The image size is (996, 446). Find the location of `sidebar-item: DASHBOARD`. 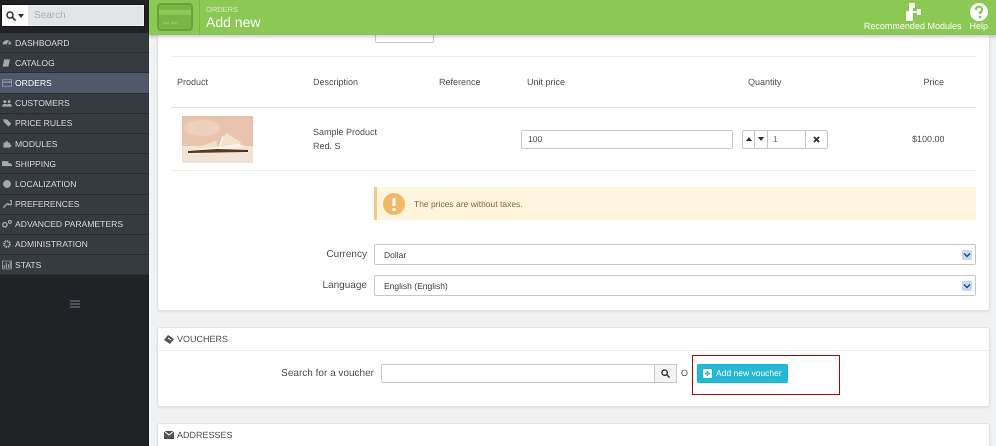

sidebar-item: DASHBOARD is located at coordinates (74, 43).